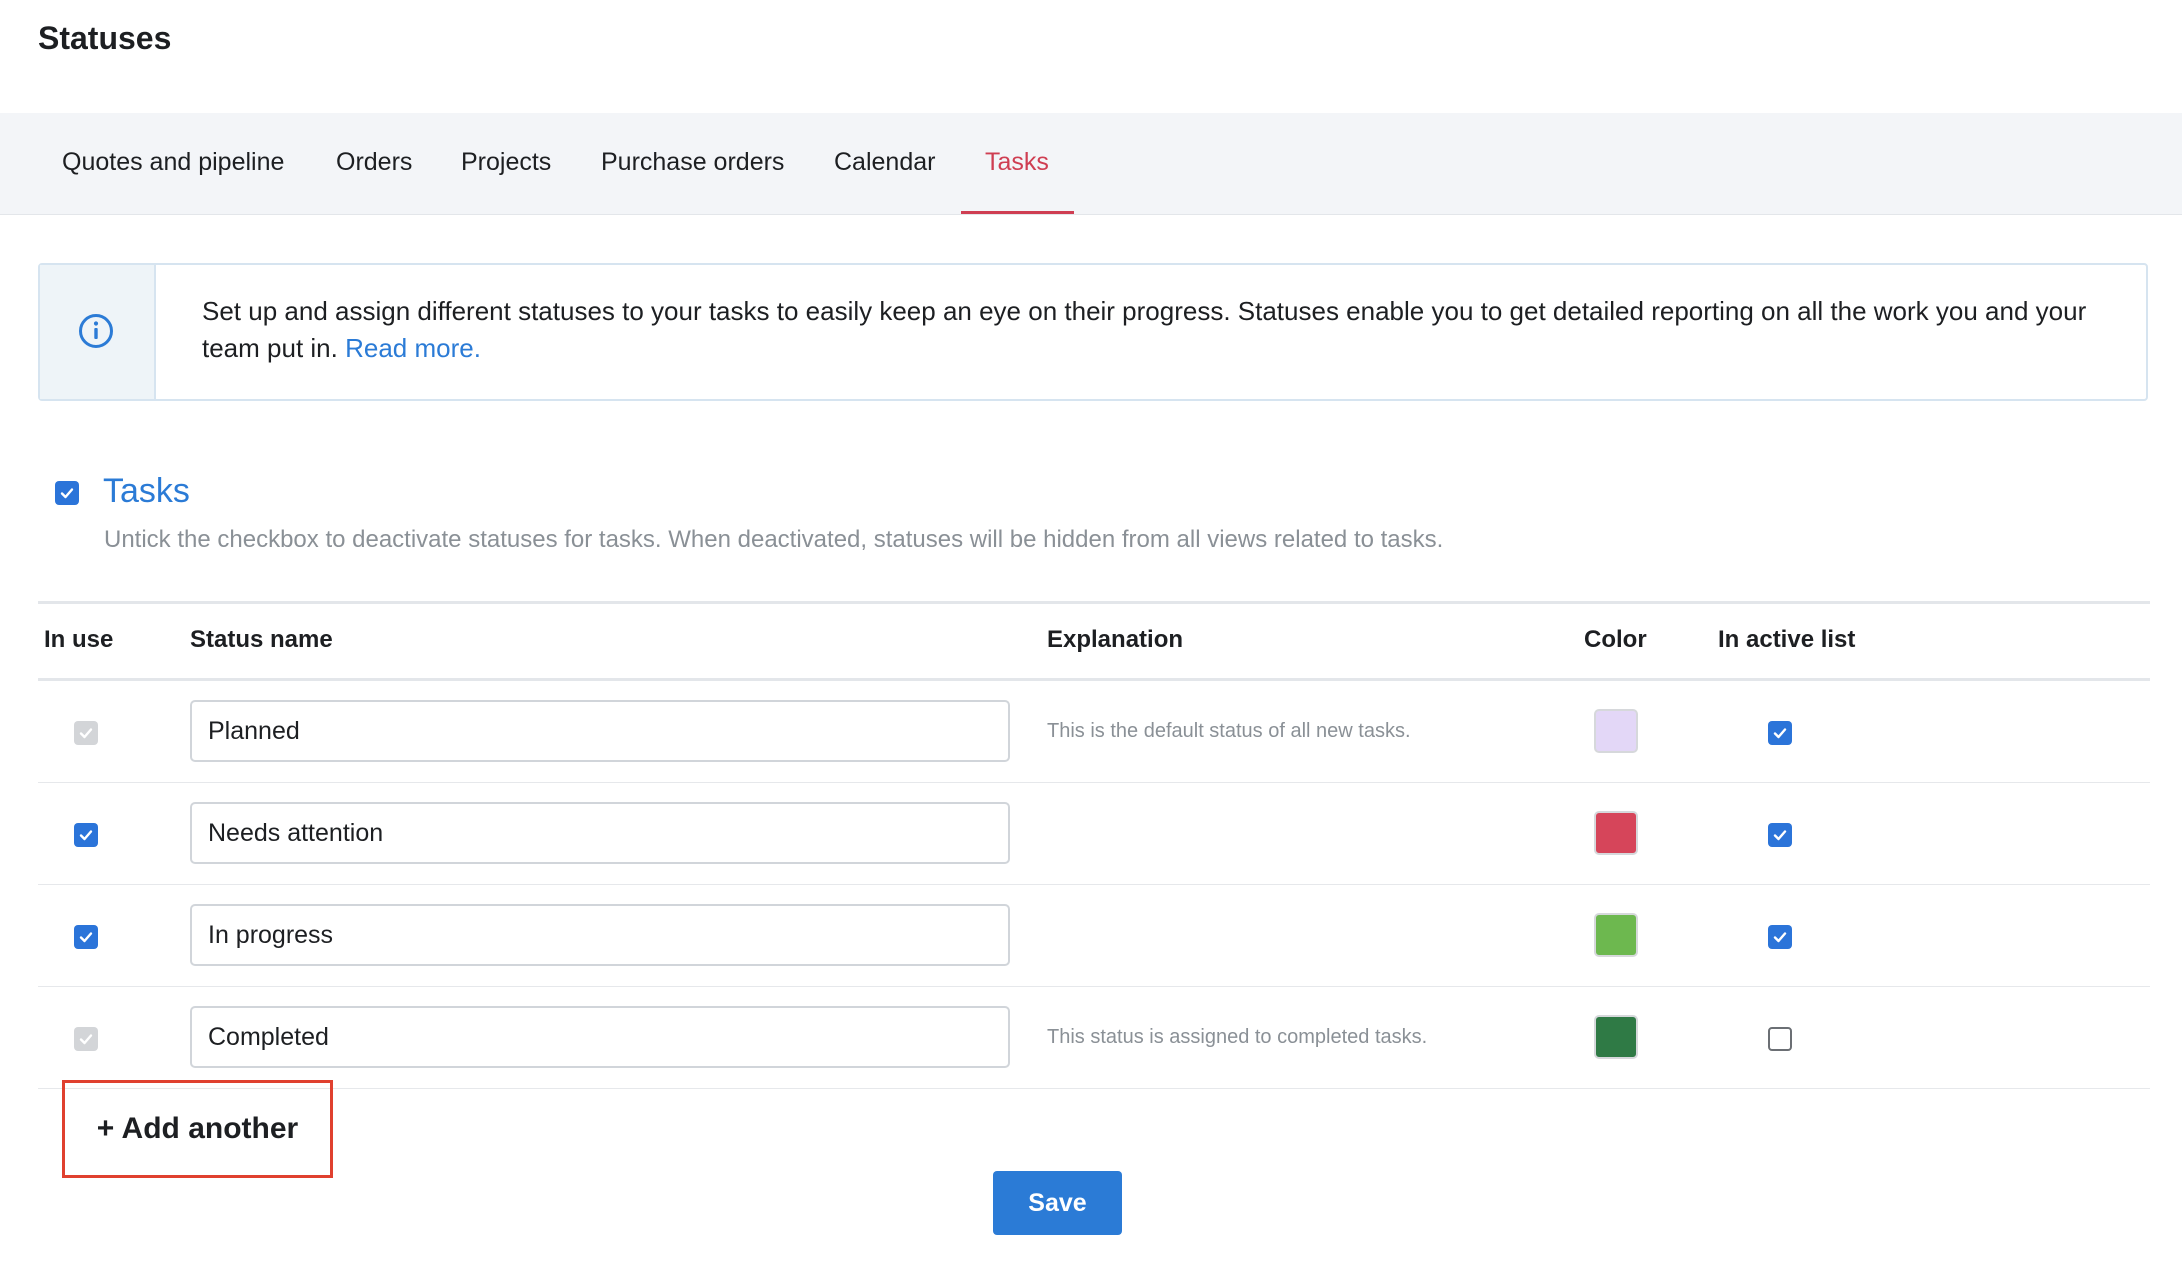 The image size is (2182, 1262). What do you see at coordinates (105, 38) in the screenshot?
I see `page-title: Statuses` at bounding box center [105, 38].